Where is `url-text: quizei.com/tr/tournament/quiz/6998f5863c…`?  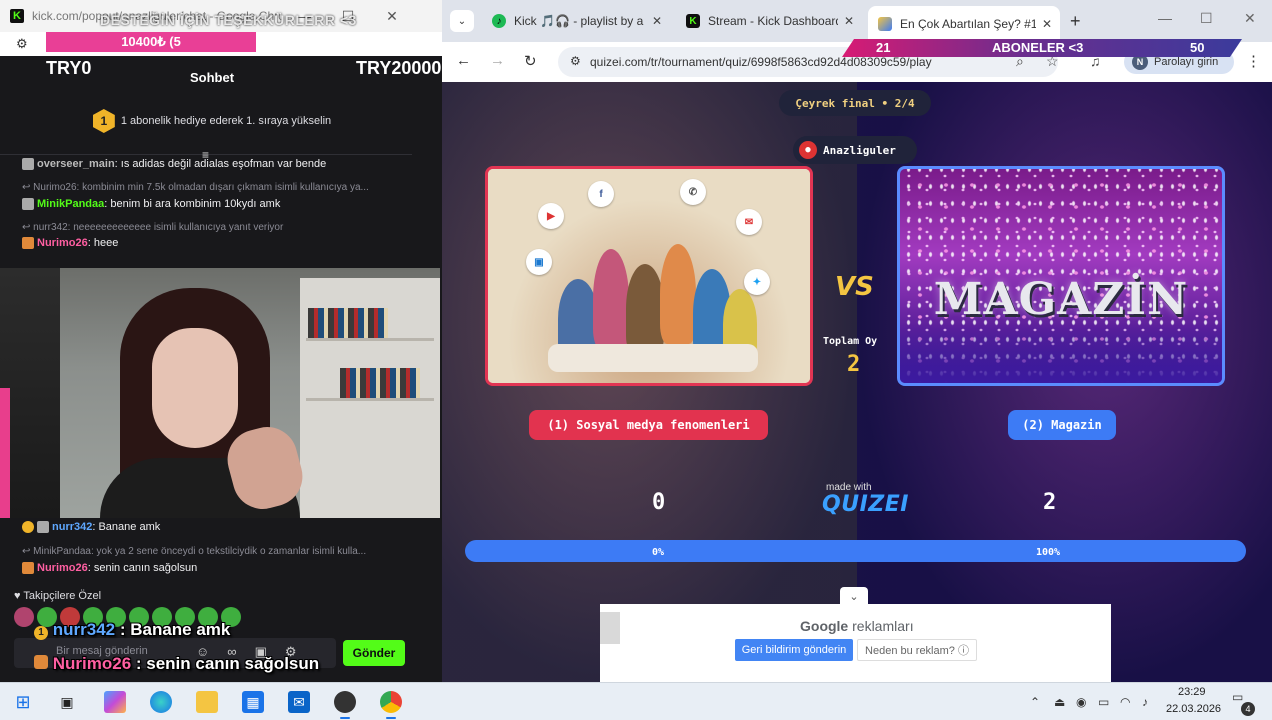 url-text: quizei.com/tr/tournament/quiz/6998f5863c… is located at coordinates (761, 62).